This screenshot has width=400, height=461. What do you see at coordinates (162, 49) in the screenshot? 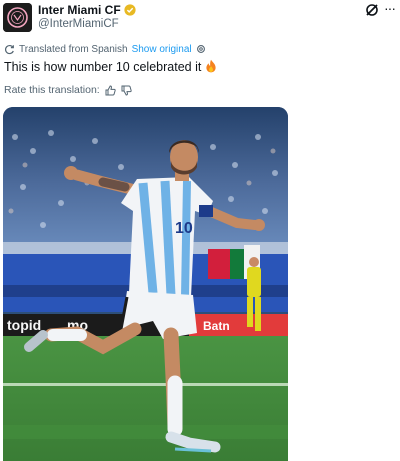
I see `show-original-link: Show original` at bounding box center [162, 49].